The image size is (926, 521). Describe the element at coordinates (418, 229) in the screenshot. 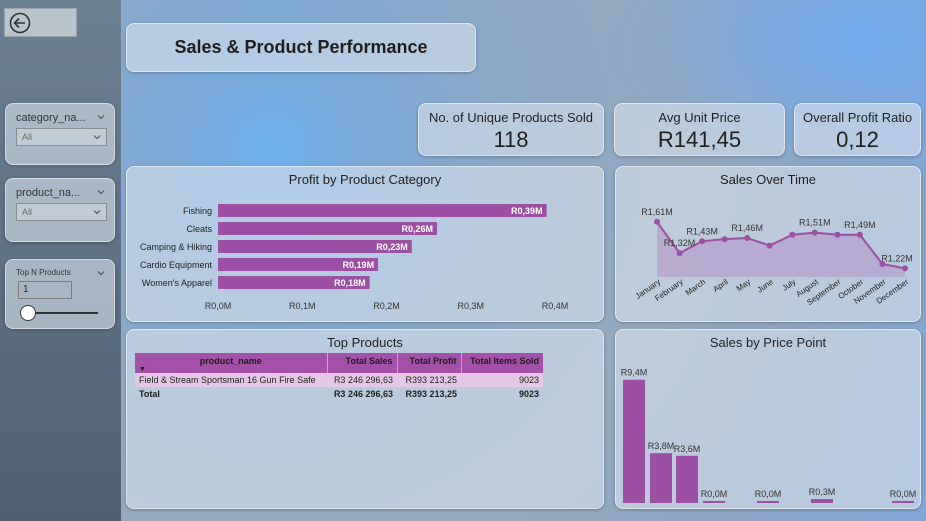

I see `bar-data-label: R0,26M` at that location.